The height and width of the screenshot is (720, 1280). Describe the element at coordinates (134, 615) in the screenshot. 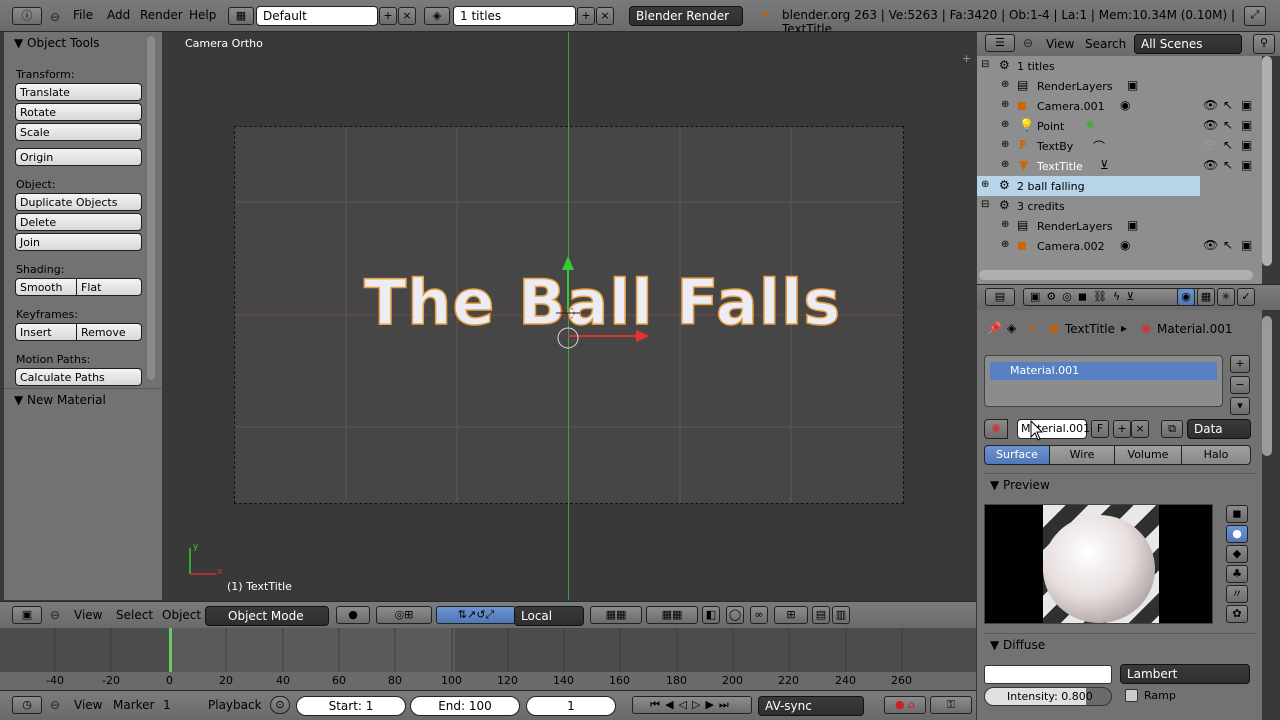

I see `menu-select: Select` at that location.